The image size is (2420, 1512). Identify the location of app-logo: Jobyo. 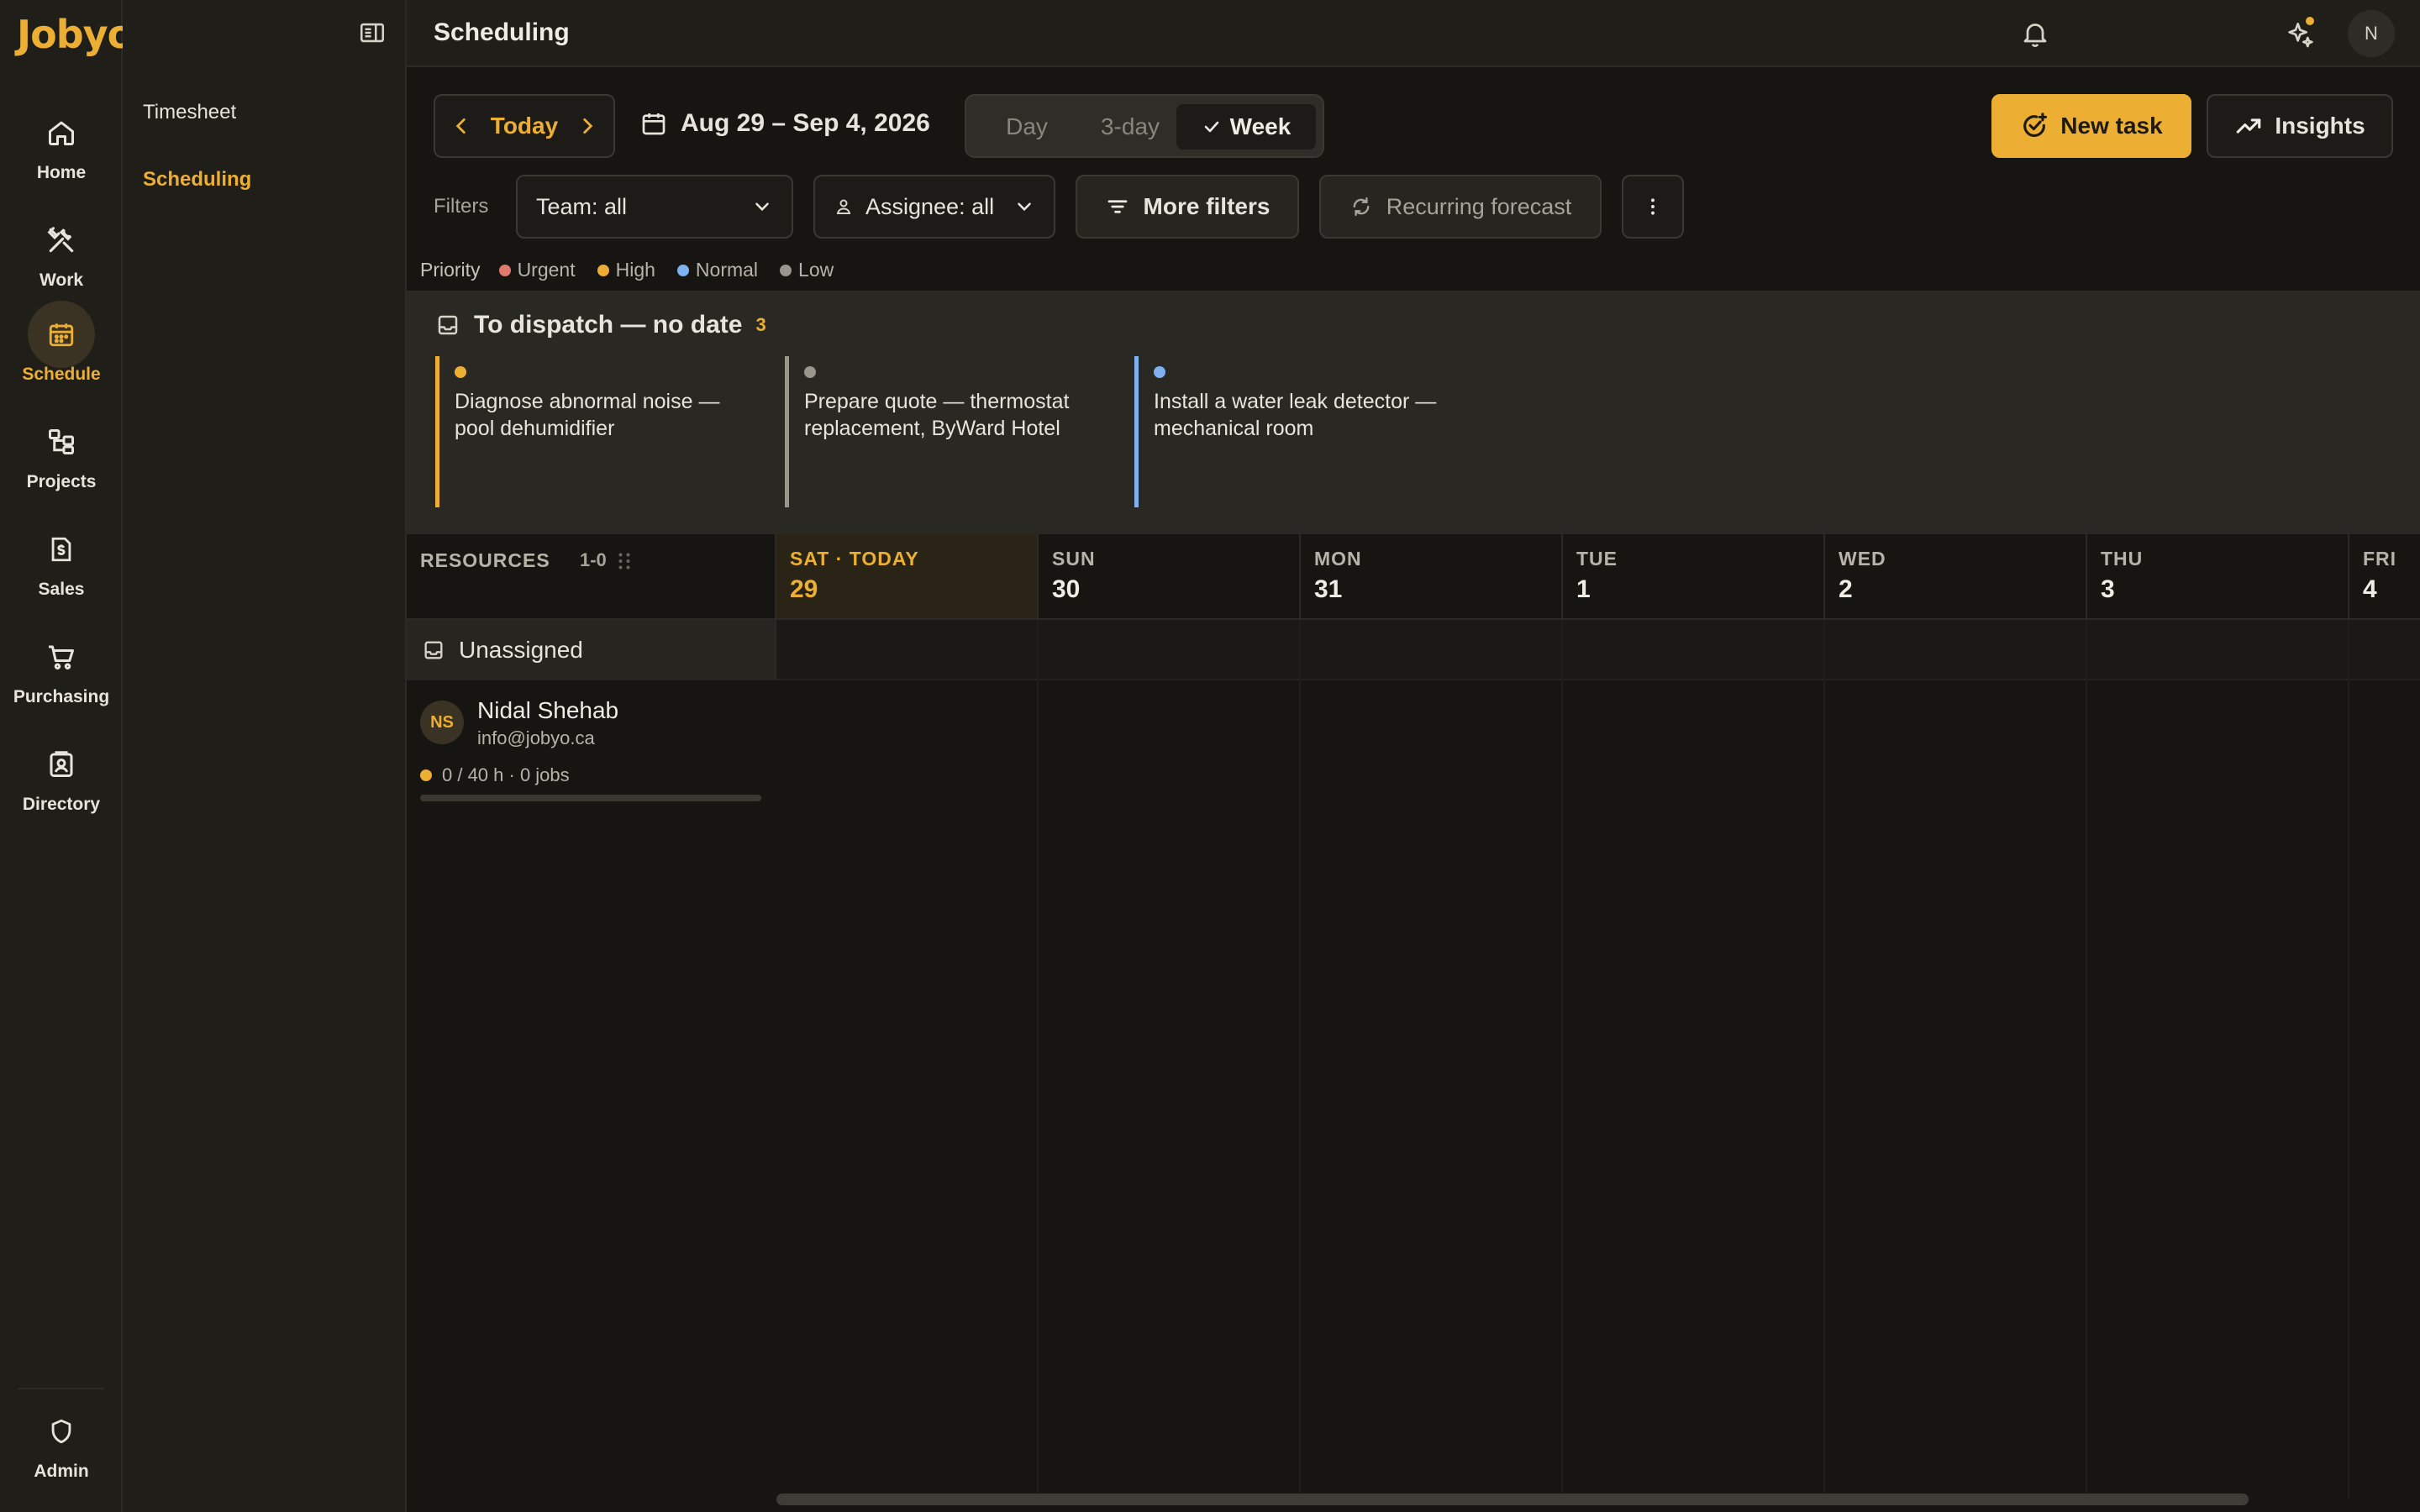
(75, 34).